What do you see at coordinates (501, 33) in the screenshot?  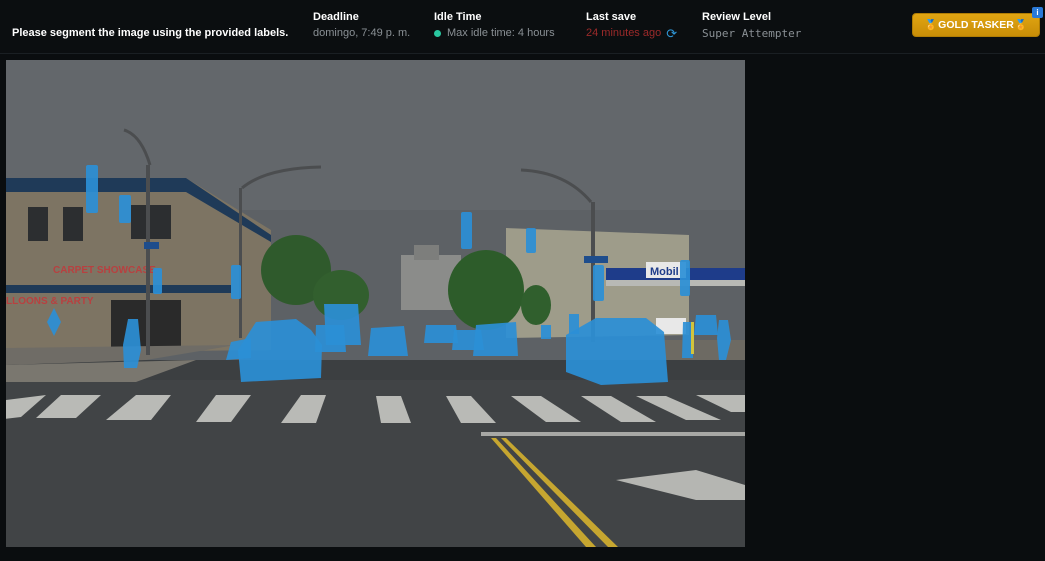 I see `idle-value: Max idle time: 4 hours` at bounding box center [501, 33].